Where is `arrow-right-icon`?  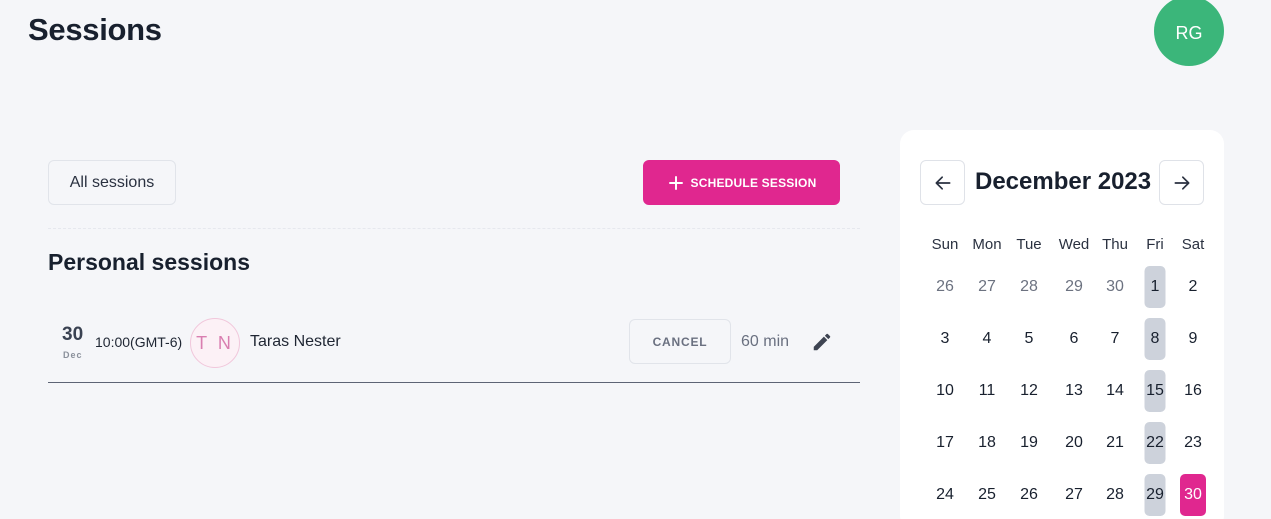 arrow-right-icon is located at coordinates (1181, 182).